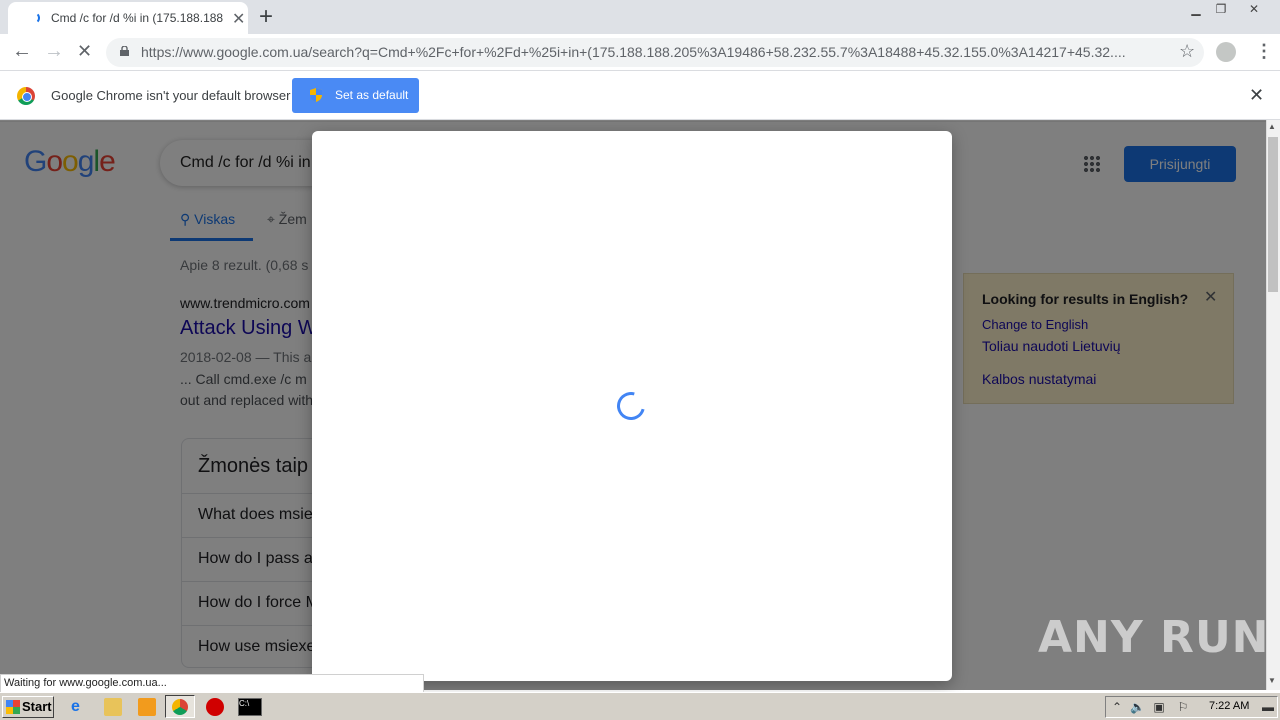 This screenshot has width=1280, height=720. I want to click on menu-icon: ⋮, so click(1264, 51).